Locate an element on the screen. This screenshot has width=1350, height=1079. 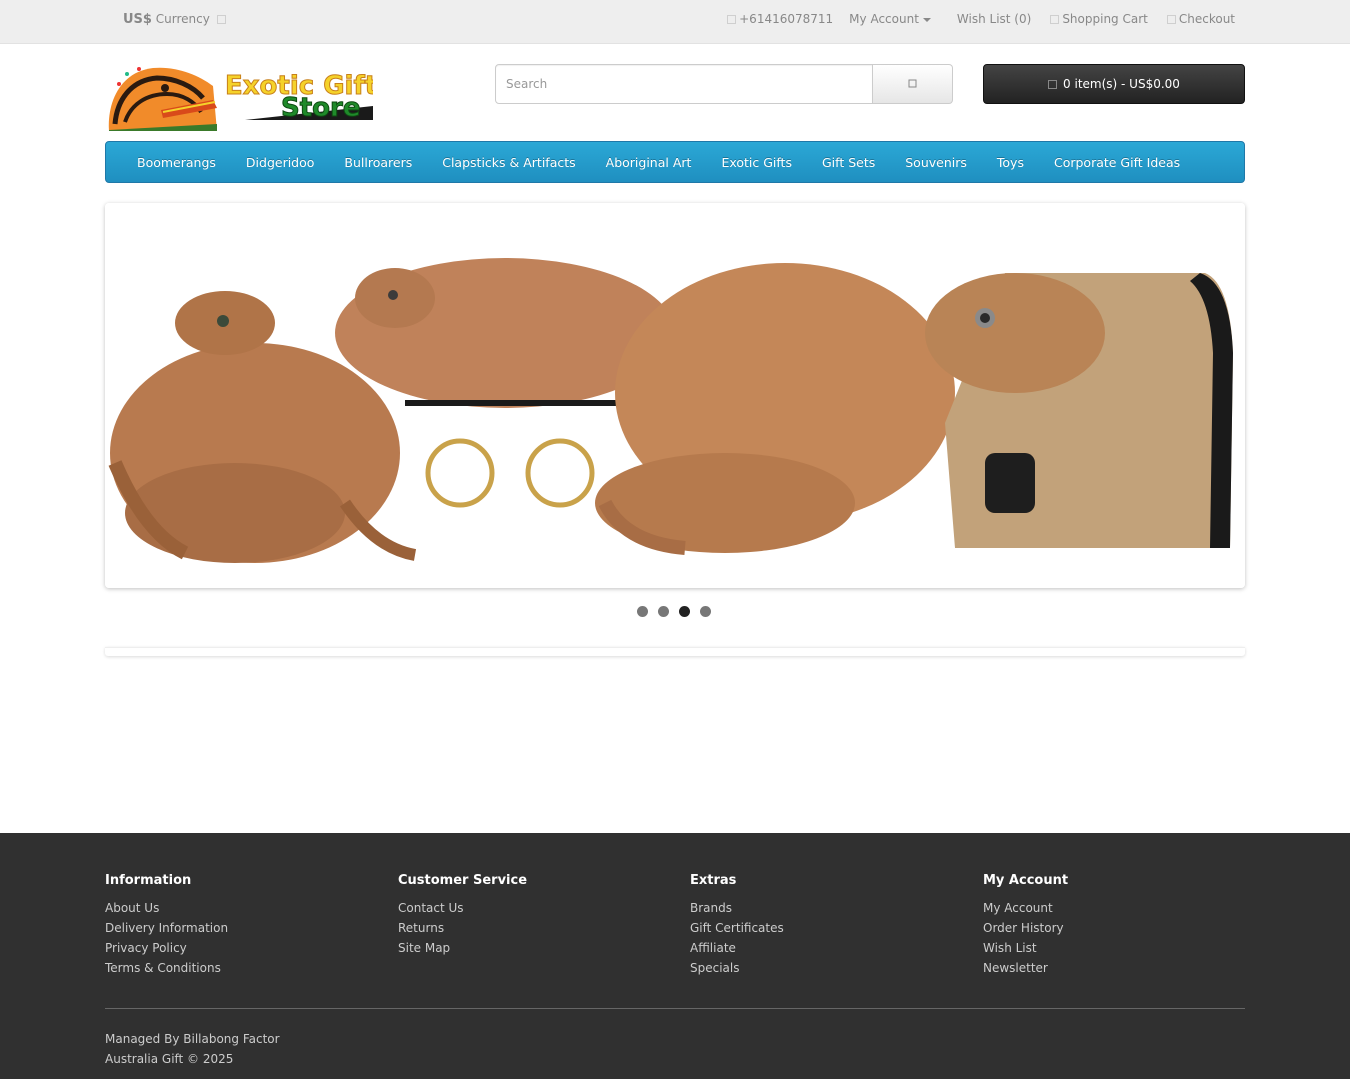
copyright-text: Australia Gift © 2025 is located at coordinates (169, 1059).